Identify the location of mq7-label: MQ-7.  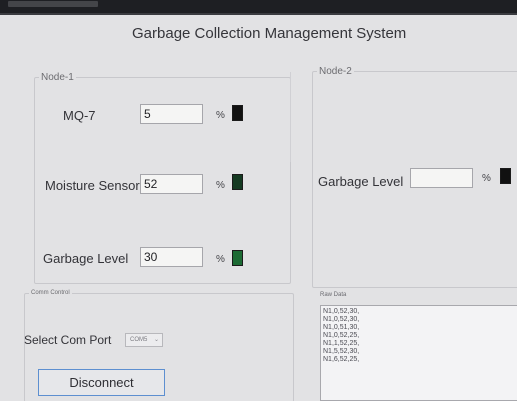
(79, 115).